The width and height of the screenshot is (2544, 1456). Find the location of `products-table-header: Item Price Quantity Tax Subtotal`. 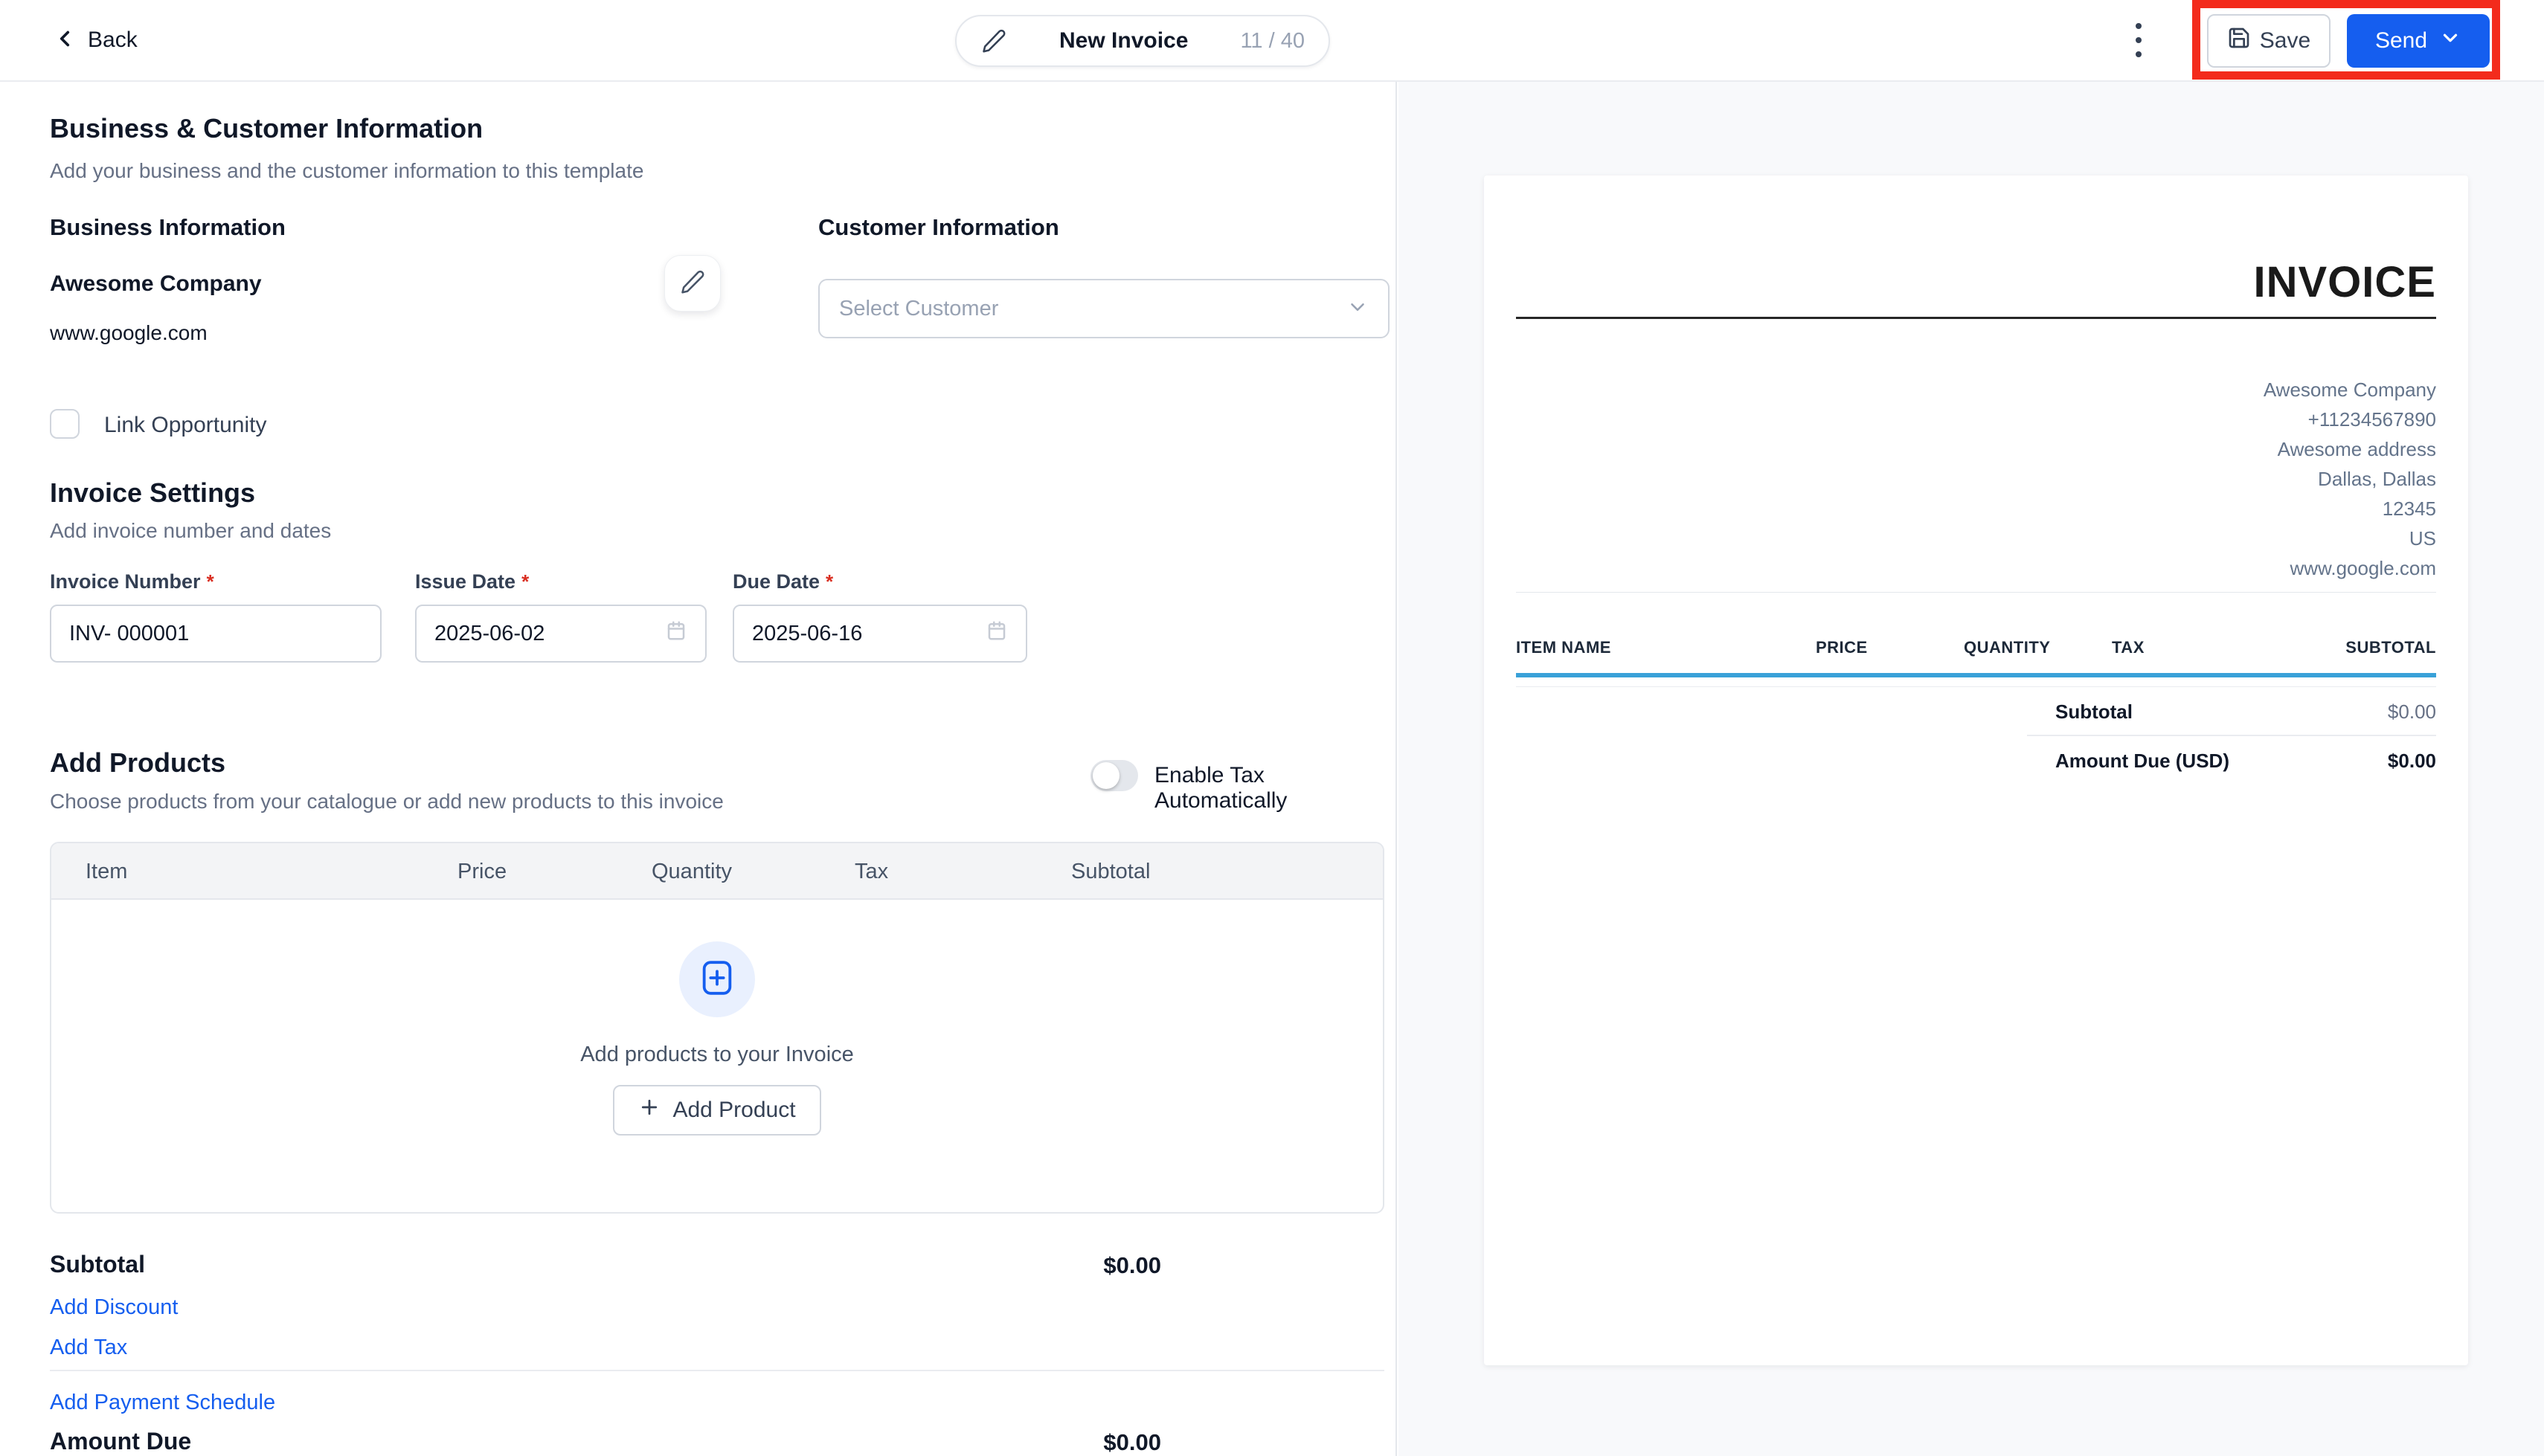

products-table-header: Item Price Quantity Tax Subtotal is located at coordinates (717, 872).